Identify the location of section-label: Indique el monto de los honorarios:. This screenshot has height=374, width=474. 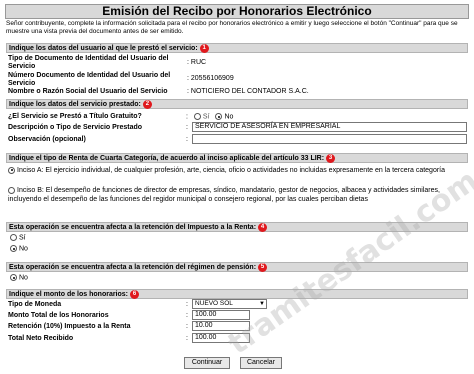
(69, 294).